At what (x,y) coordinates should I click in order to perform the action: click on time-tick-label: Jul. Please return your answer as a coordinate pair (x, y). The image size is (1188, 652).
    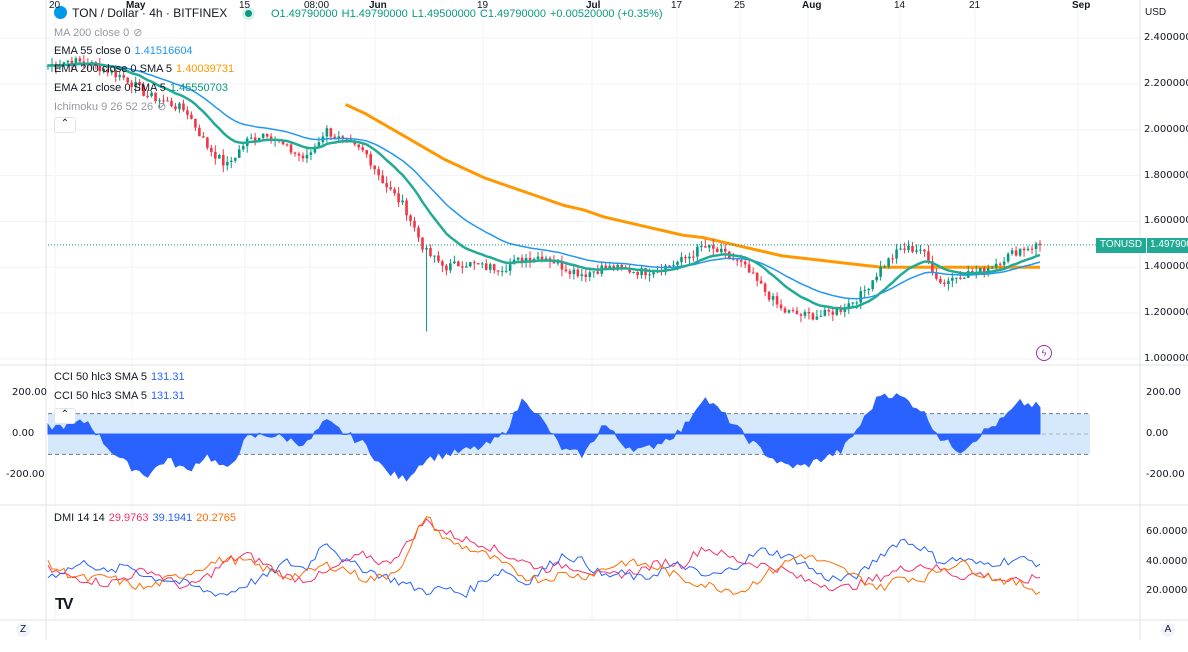
    Looking at the image, I should click on (593, 5).